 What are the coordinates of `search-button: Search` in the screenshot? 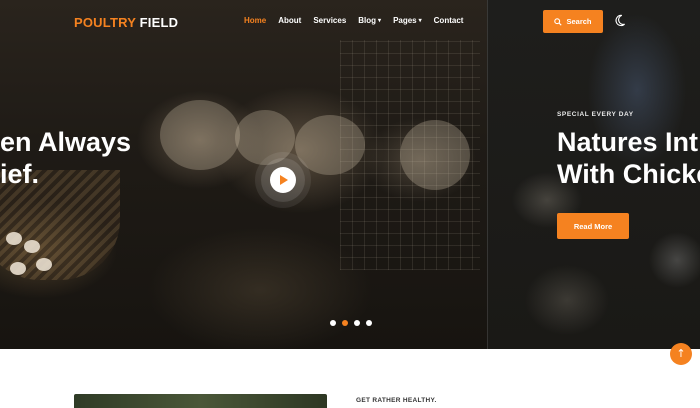 It's located at (573, 21).